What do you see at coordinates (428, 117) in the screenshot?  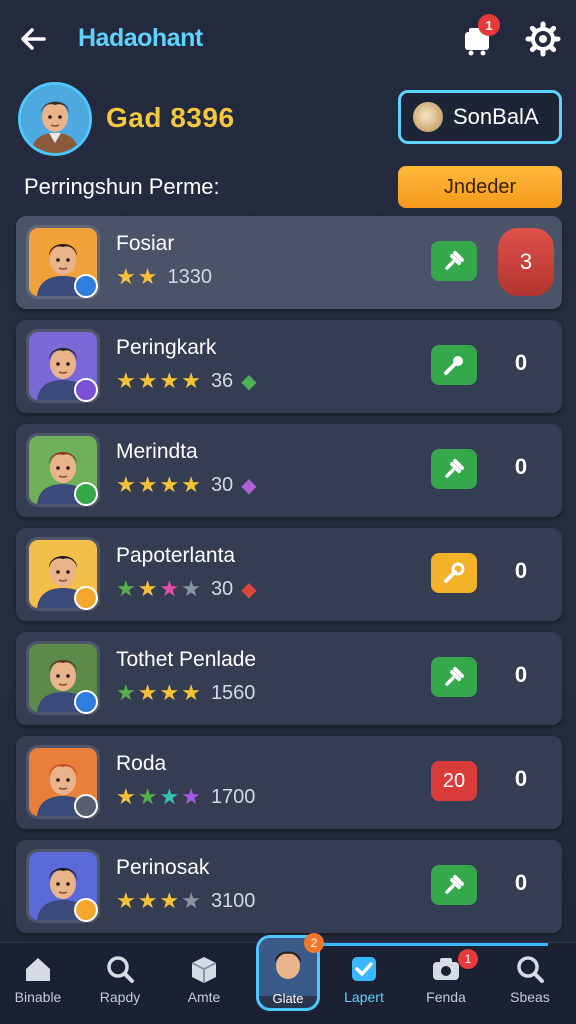 I see `coin-icon` at bounding box center [428, 117].